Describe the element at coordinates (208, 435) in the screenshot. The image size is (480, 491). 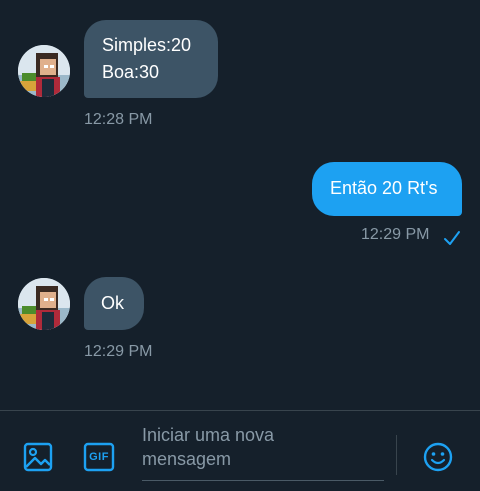
I see `message-input-placeholder: Iniciar uma nova` at that location.